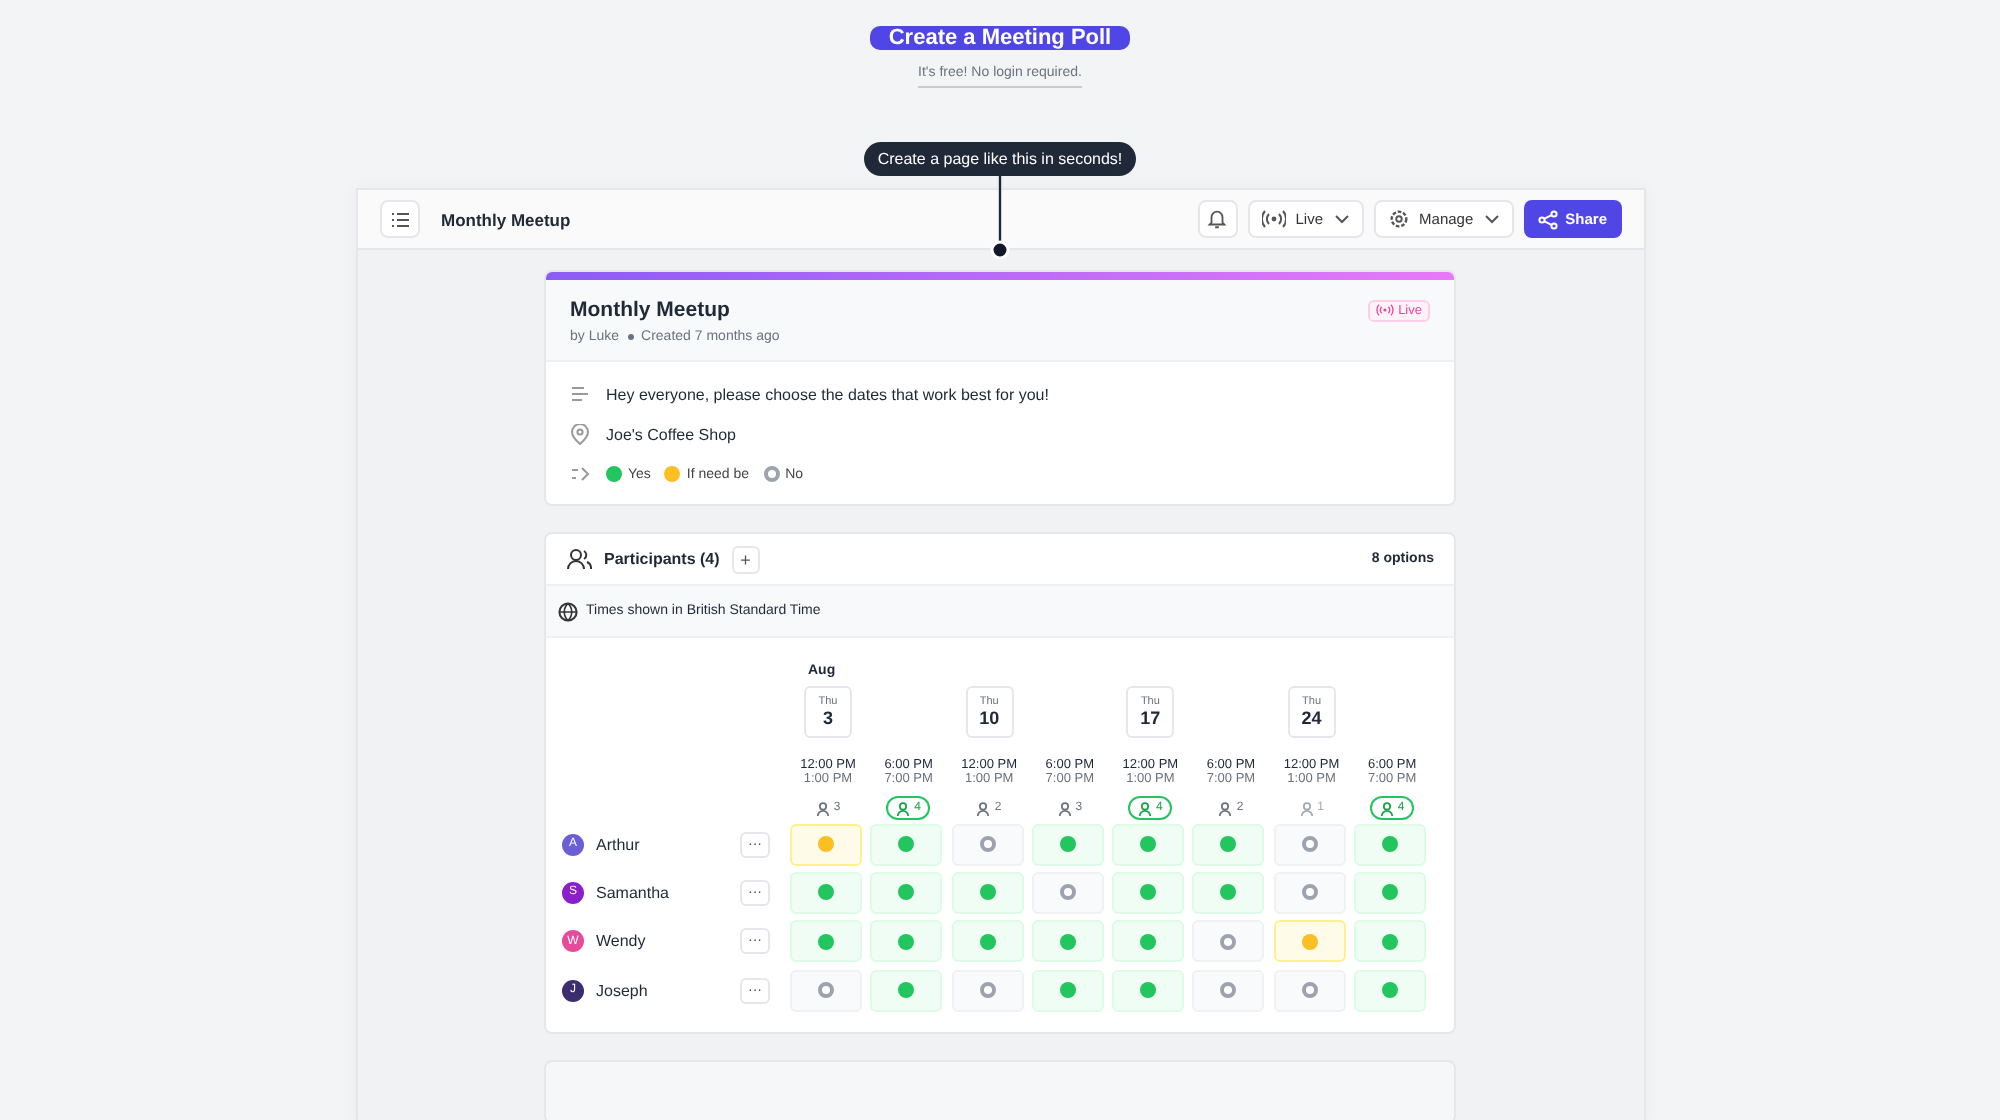  Describe the element at coordinates (630, 337) in the screenshot. I see `separator-dot` at that location.